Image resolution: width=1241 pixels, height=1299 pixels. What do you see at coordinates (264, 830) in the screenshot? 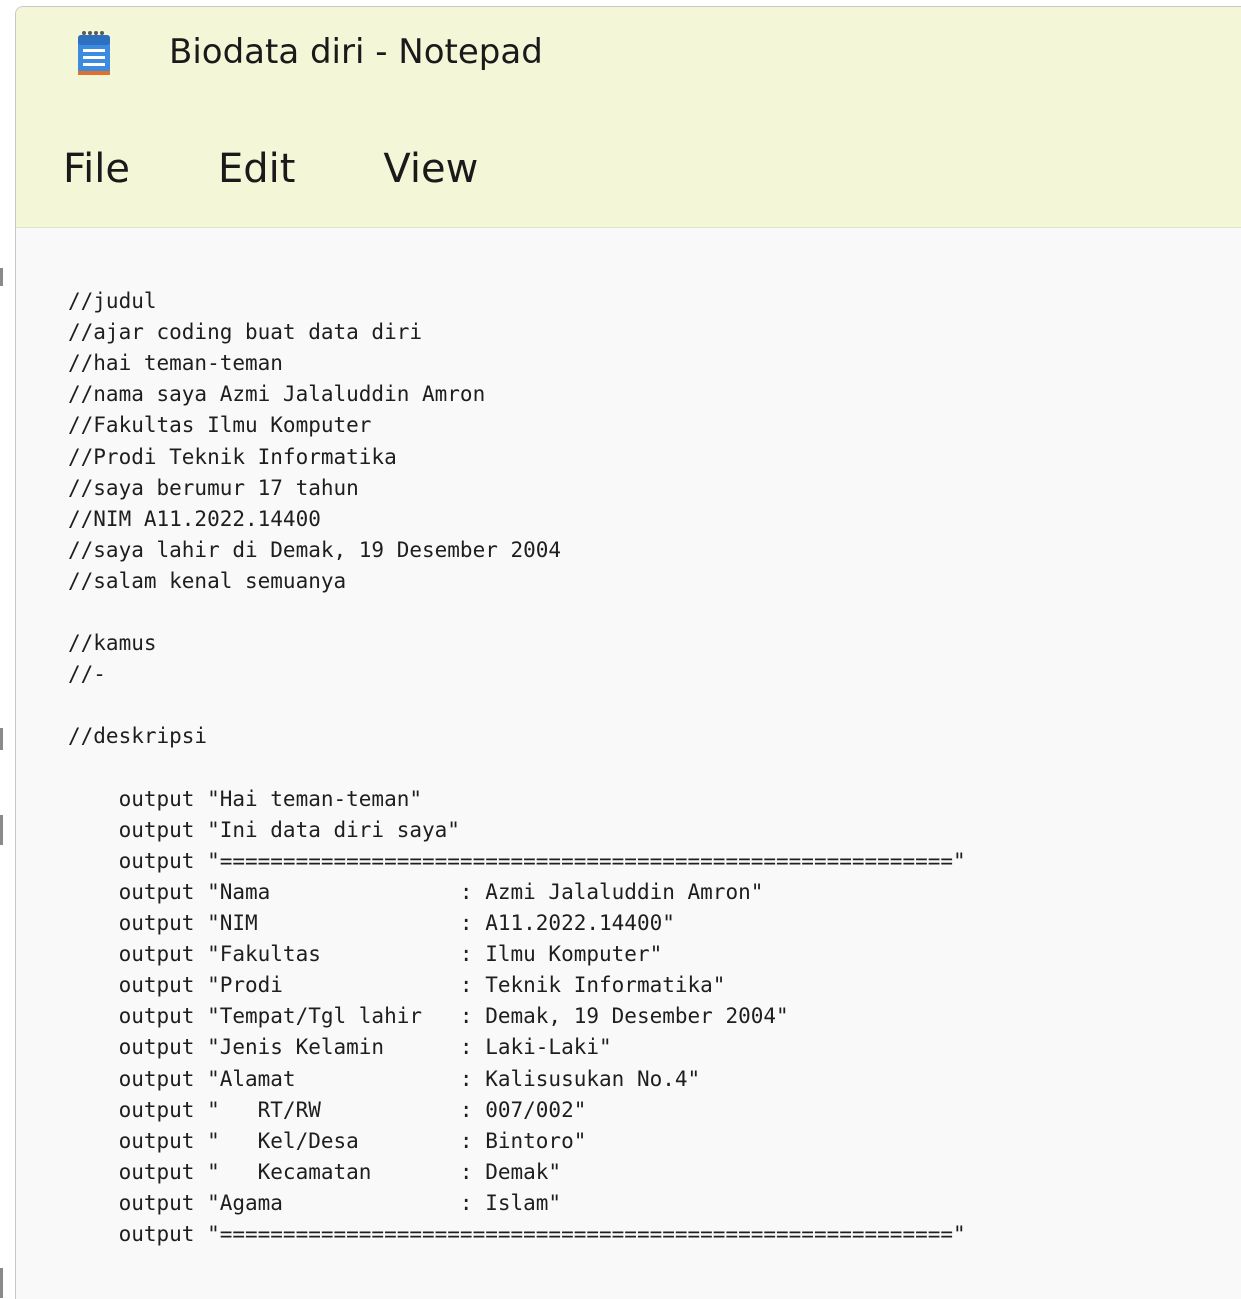
I see `editor-line: output "Ini data diri saya"` at bounding box center [264, 830].